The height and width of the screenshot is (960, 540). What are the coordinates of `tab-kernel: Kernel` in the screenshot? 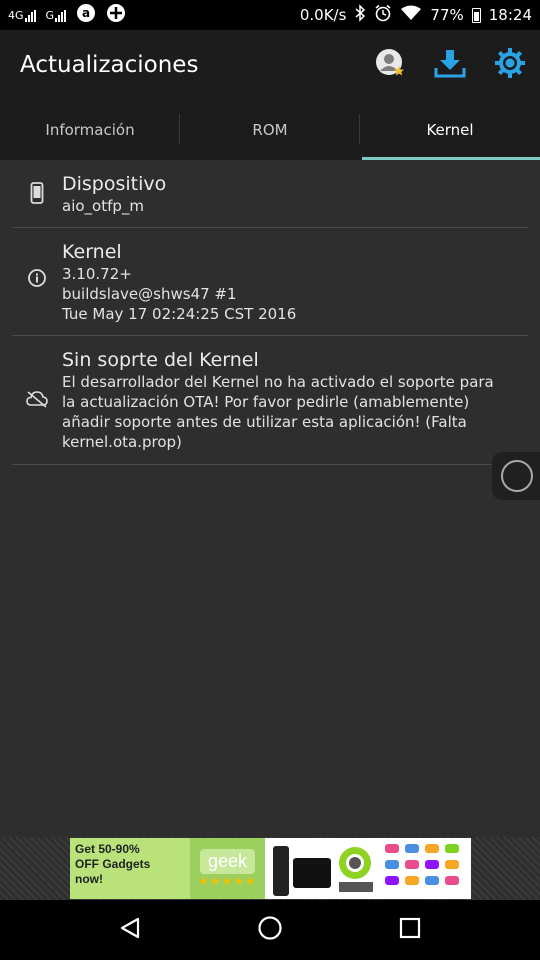 It's located at (450, 130).